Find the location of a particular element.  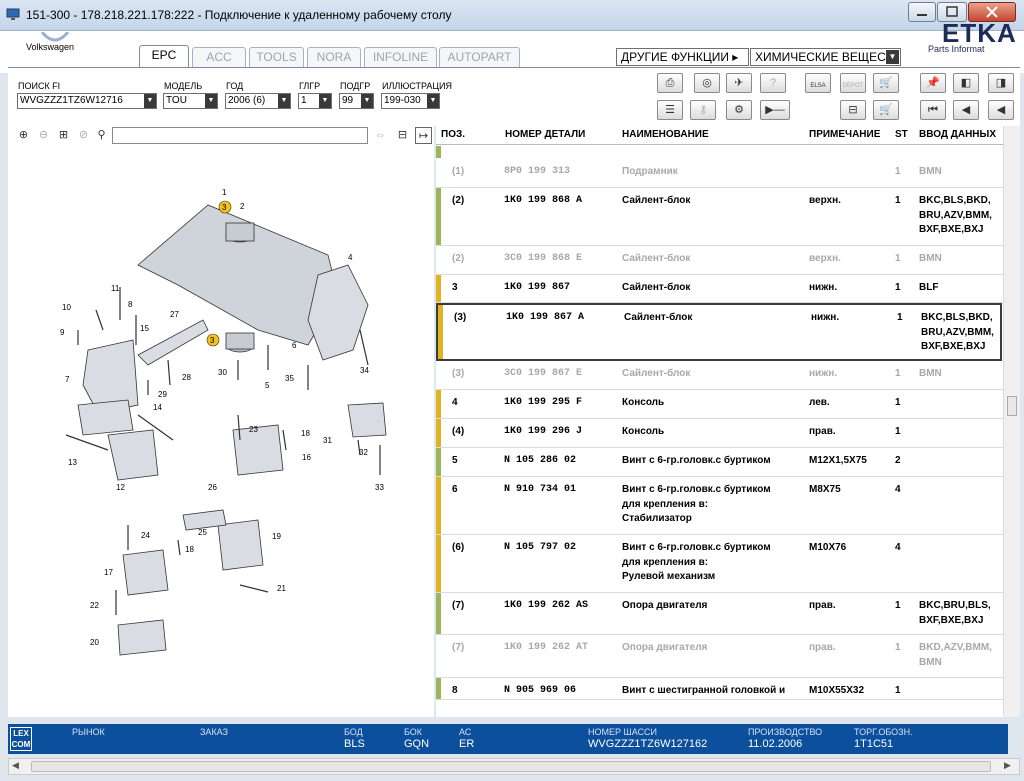

chemicals-select: ХИМИЧЕСКИЕ ВЕЩЕС ▼ is located at coordinates (825, 57).